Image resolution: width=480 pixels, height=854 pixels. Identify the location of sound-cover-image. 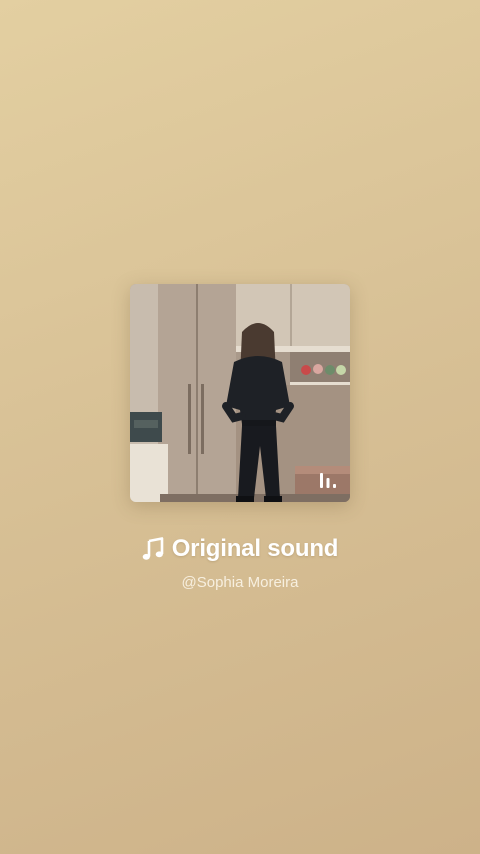
(240, 393).